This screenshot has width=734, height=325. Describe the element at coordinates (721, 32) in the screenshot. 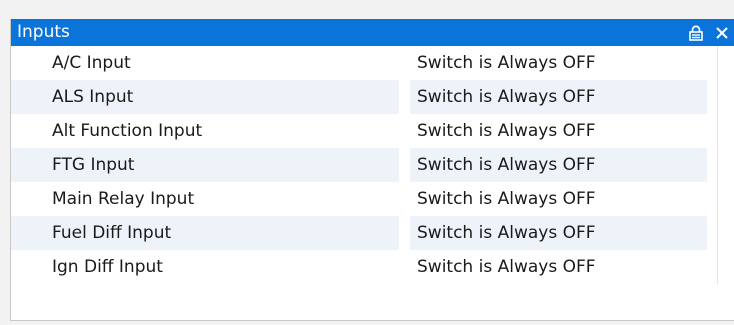

I see `close-icon` at that location.